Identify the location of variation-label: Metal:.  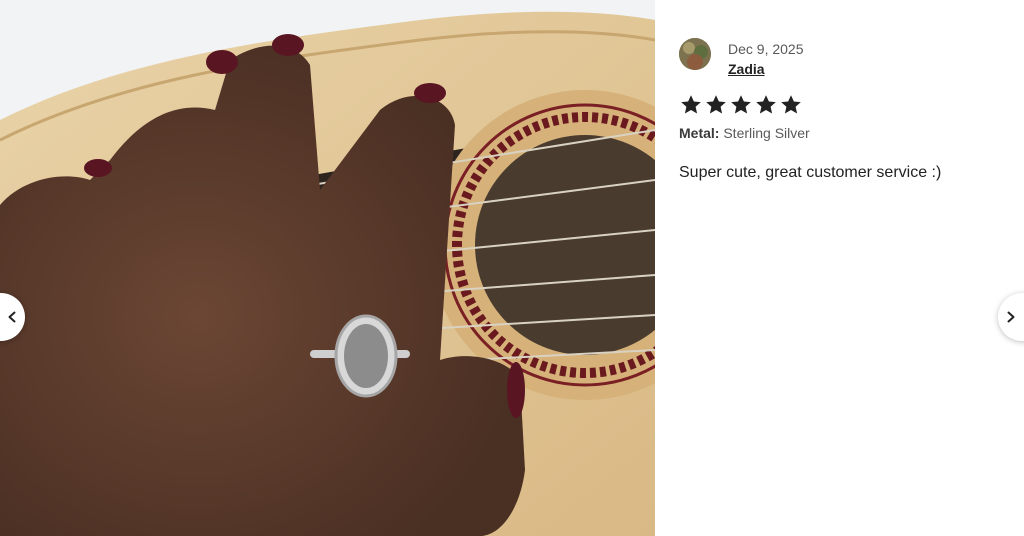
(699, 133).